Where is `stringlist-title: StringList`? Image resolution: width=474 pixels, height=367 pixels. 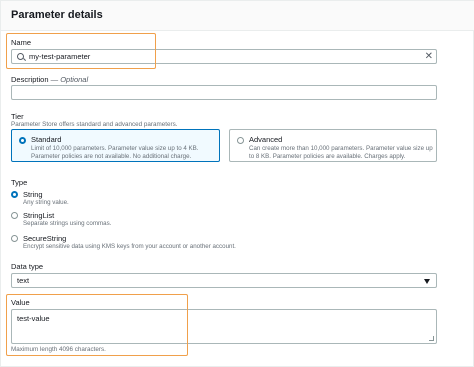 stringlist-title: StringList is located at coordinates (39, 215).